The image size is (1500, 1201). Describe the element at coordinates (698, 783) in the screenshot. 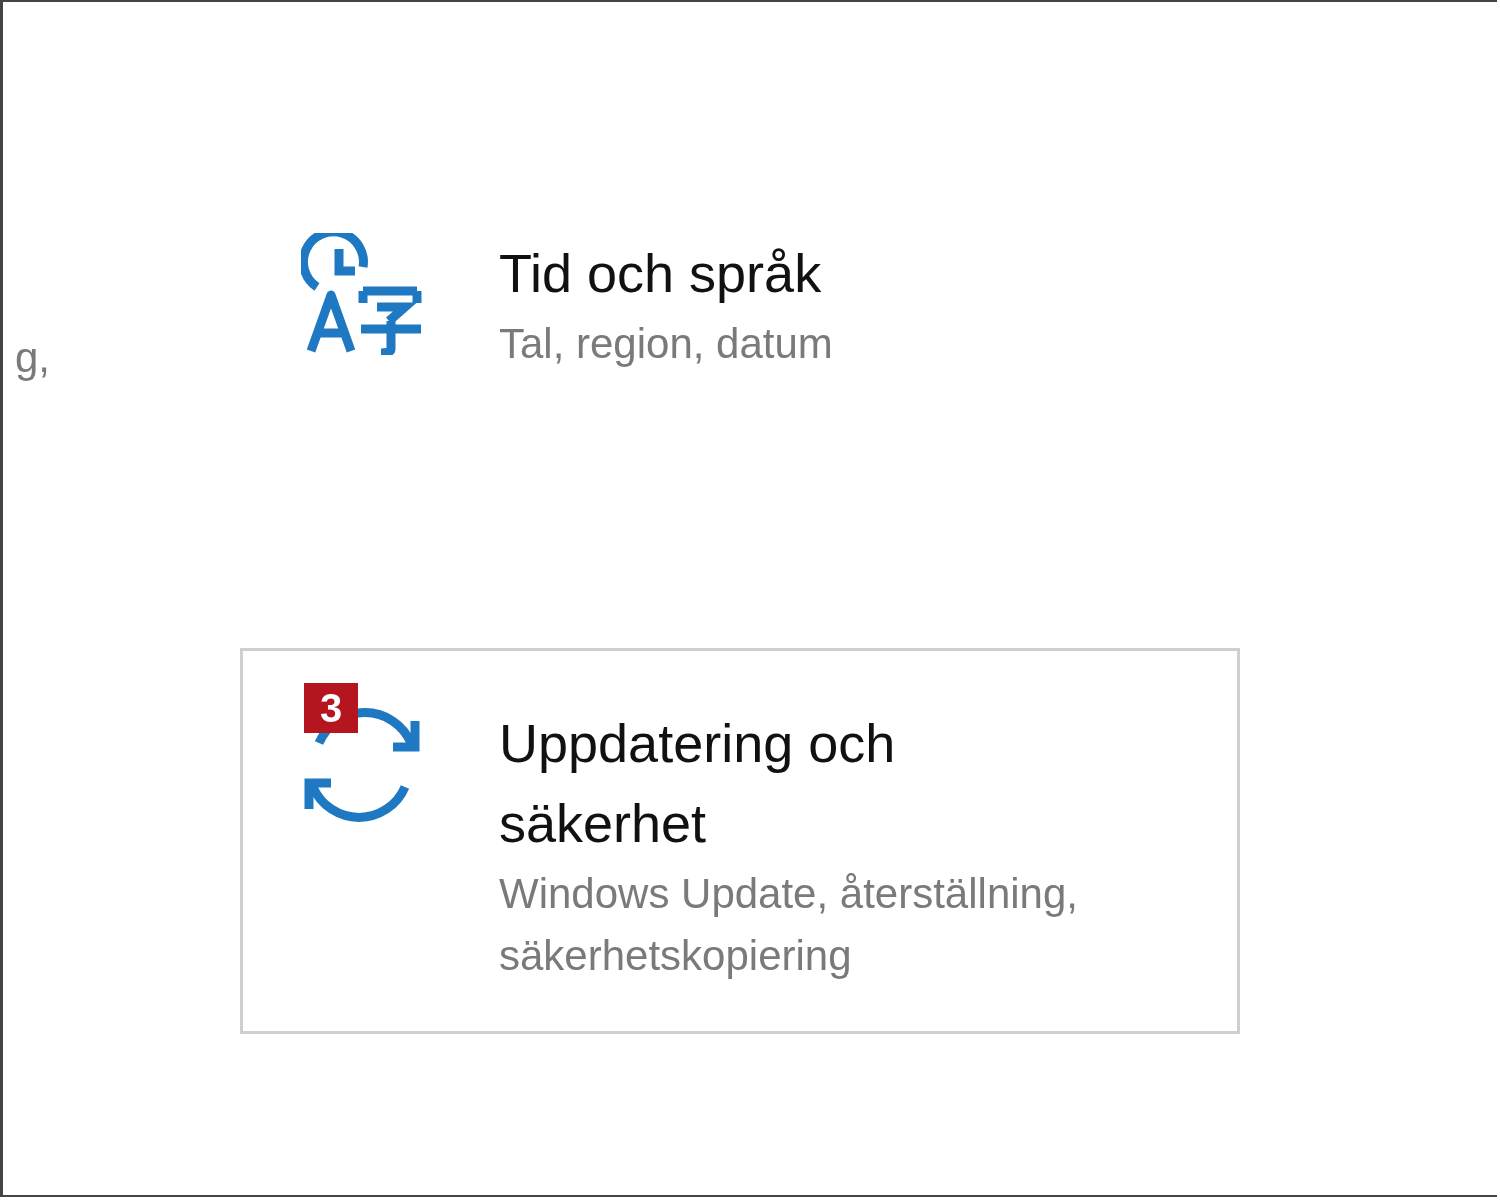

I see `tile-title: Uppdatering och säkerhet` at that location.